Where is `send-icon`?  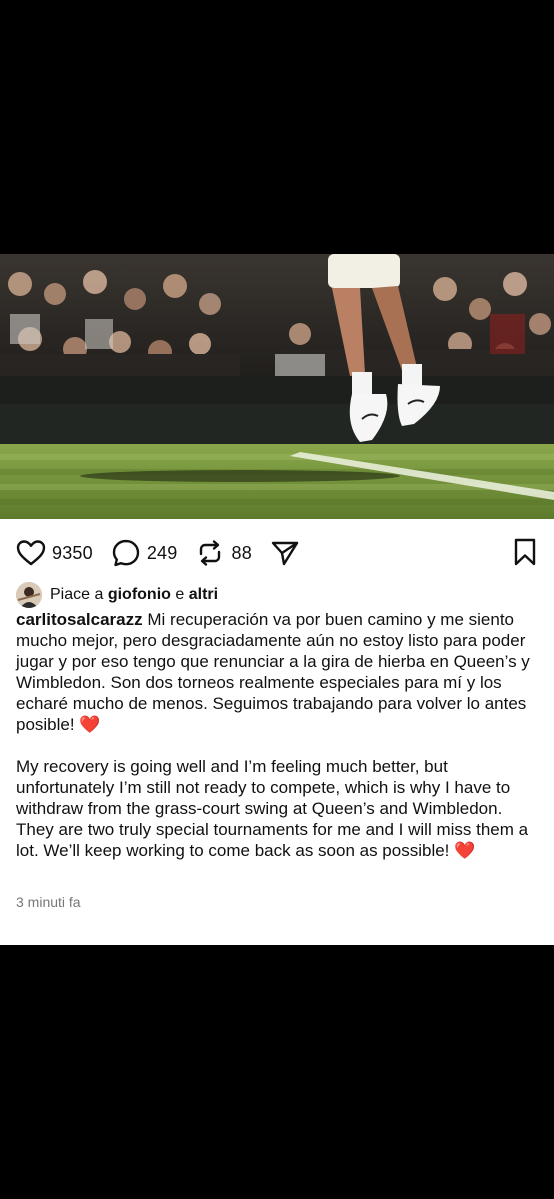 send-icon is located at coordinates (285, 553).